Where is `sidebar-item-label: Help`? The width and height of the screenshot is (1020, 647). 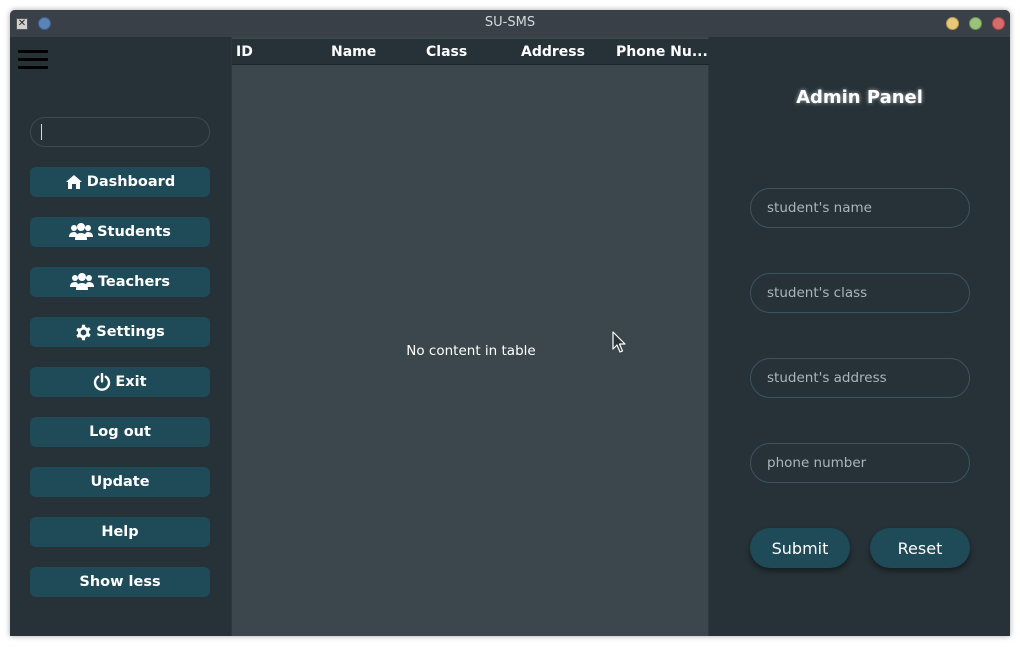
sidebar-item-label: Help is located at coordinates (120, 532).